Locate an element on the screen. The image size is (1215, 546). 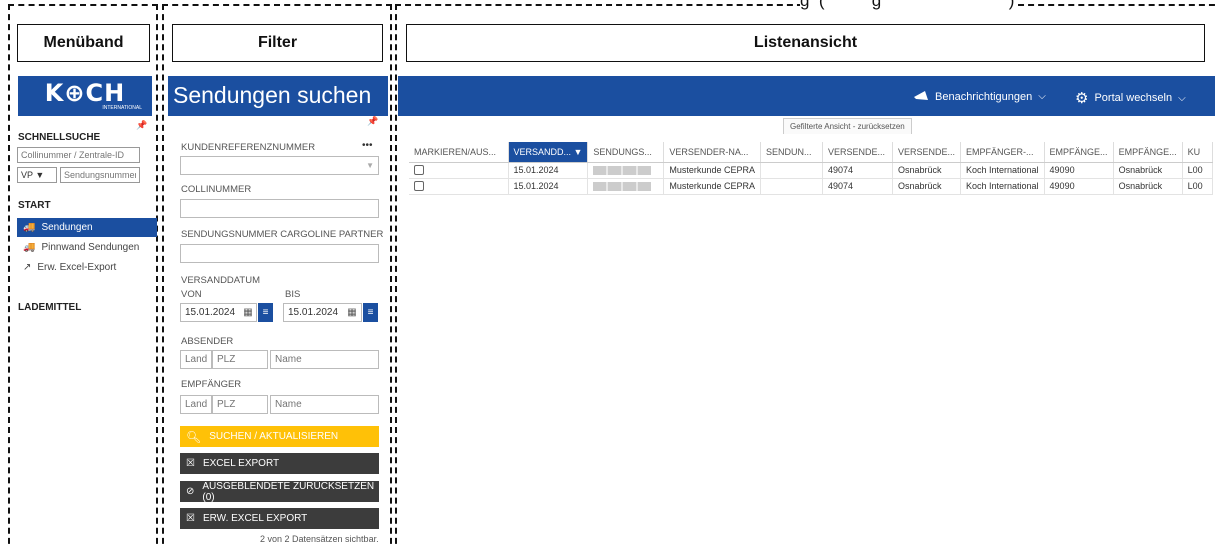
column-header-sorted: VERSANDD... ▼ is located at coordinates (548, 152).